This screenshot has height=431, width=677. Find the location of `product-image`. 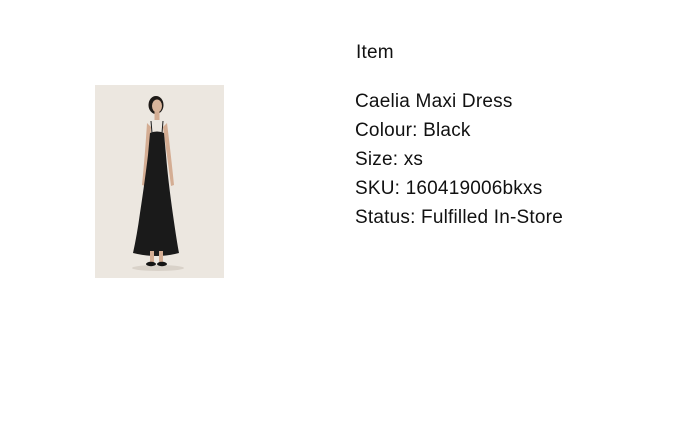

product-image is located at coordinates (159, 181).